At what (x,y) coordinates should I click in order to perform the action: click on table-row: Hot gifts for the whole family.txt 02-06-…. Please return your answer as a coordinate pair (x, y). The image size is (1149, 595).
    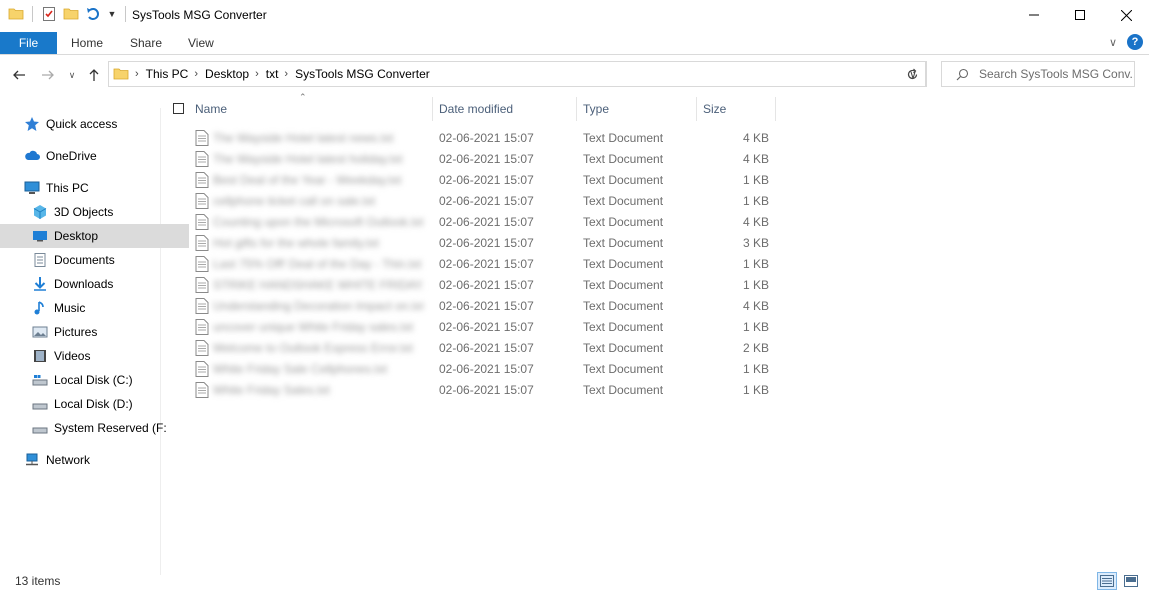
    Looking at the image, I should click on (471, 243).